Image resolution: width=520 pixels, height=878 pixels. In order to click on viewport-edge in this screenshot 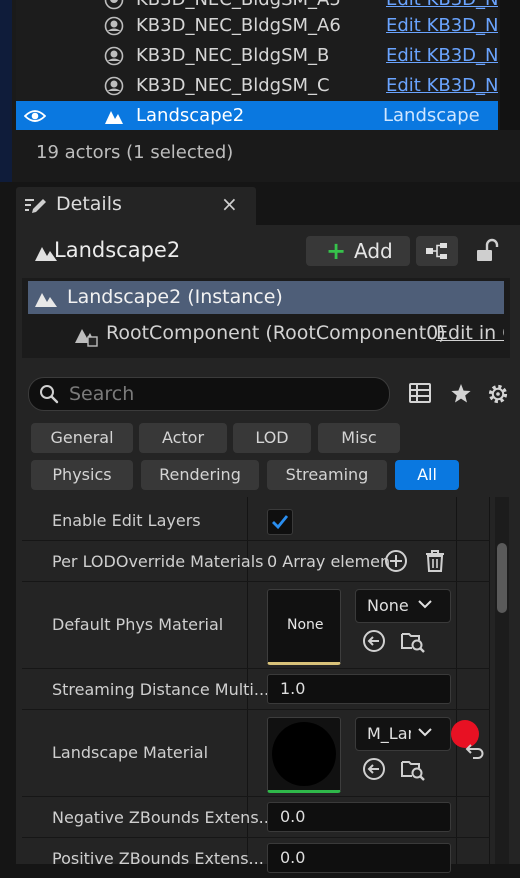, I will do `click(6, 91)`.